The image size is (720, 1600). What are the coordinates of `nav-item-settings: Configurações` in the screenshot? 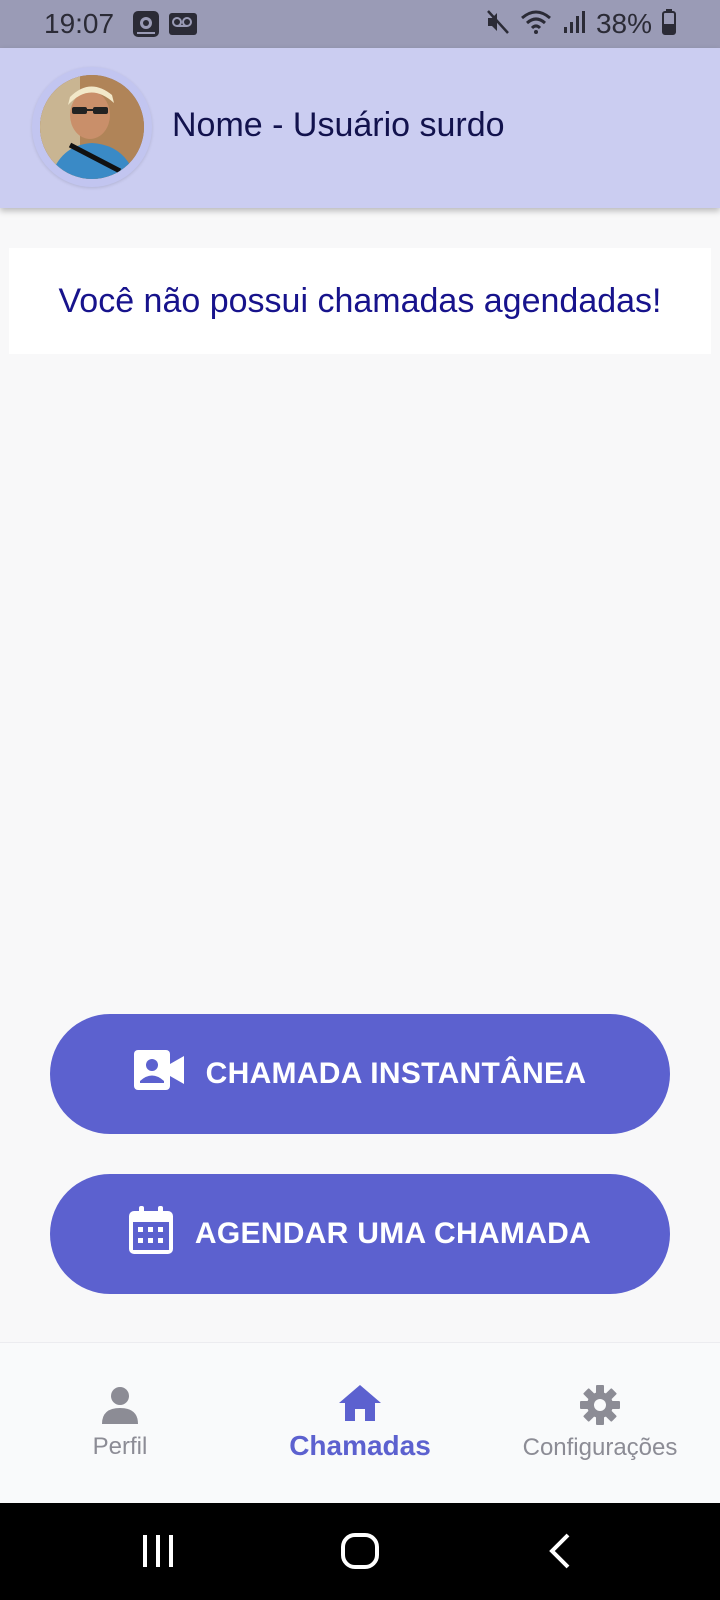 It's located at (600, 1423).